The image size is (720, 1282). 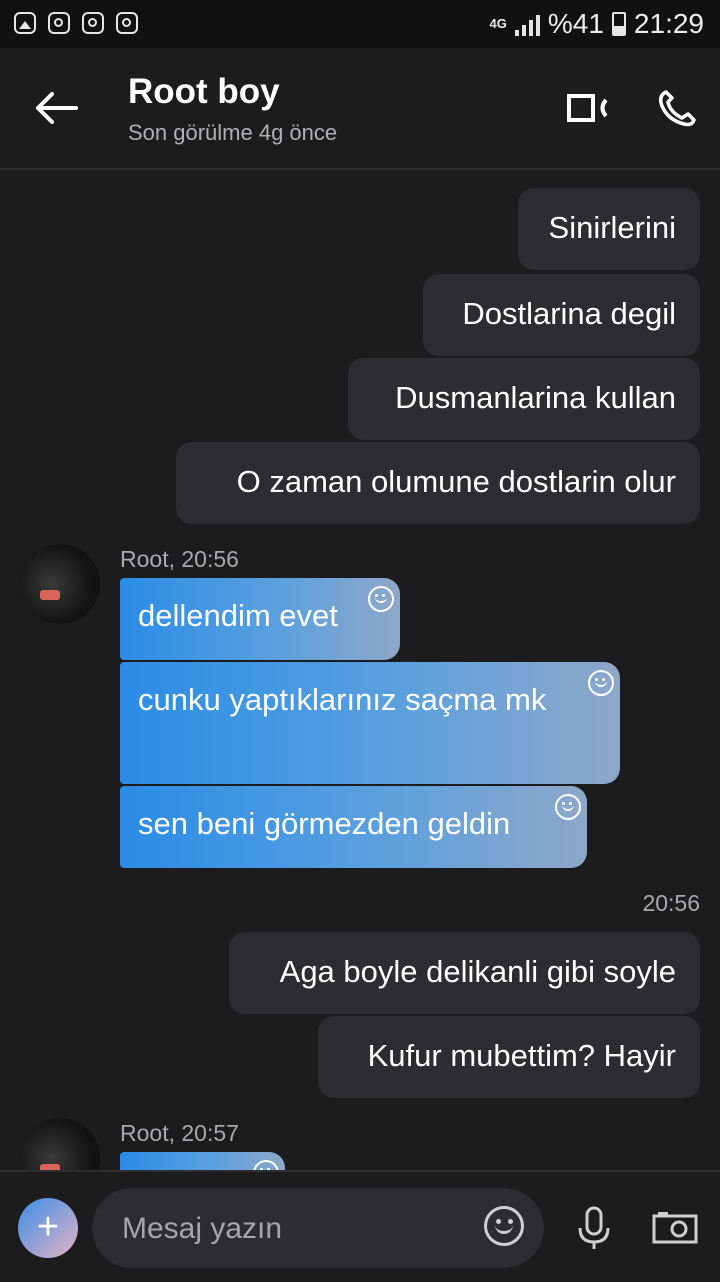 What do you see at coordinates (575, 23) in the screenshot?
I see `battery-percent: %41` at bounding box center [575, 23].